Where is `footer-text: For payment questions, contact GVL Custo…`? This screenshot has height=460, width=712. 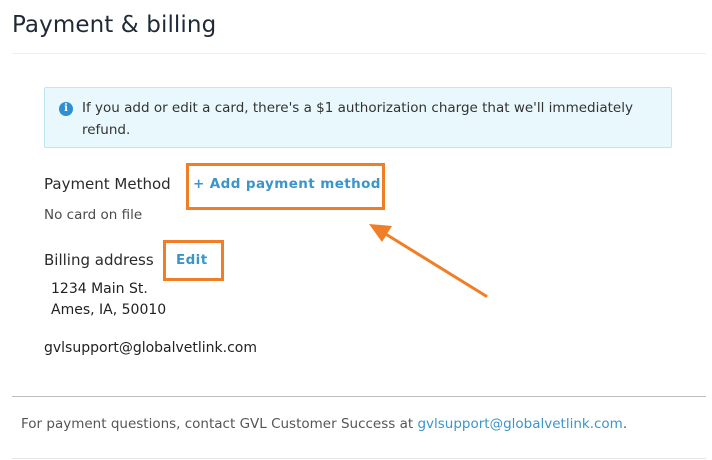
footer-text: For payment questions, contact GVL Custo… is located at coordinates (324, 424).